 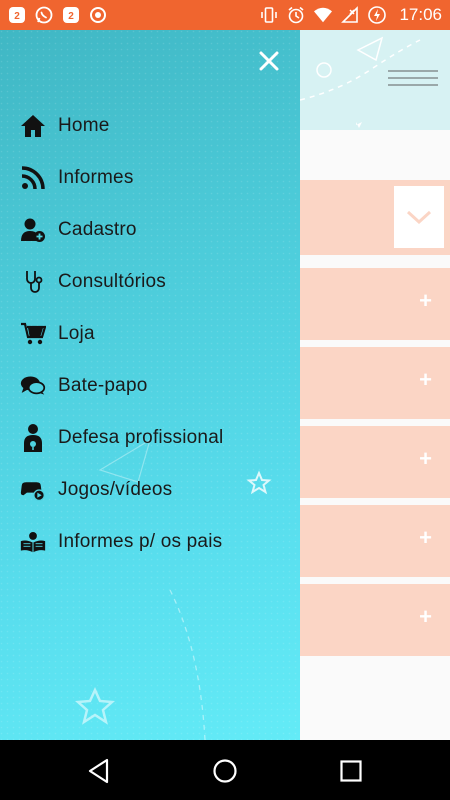 I want to click on menu-item-loja: Loja, so click(x=150, y=334).